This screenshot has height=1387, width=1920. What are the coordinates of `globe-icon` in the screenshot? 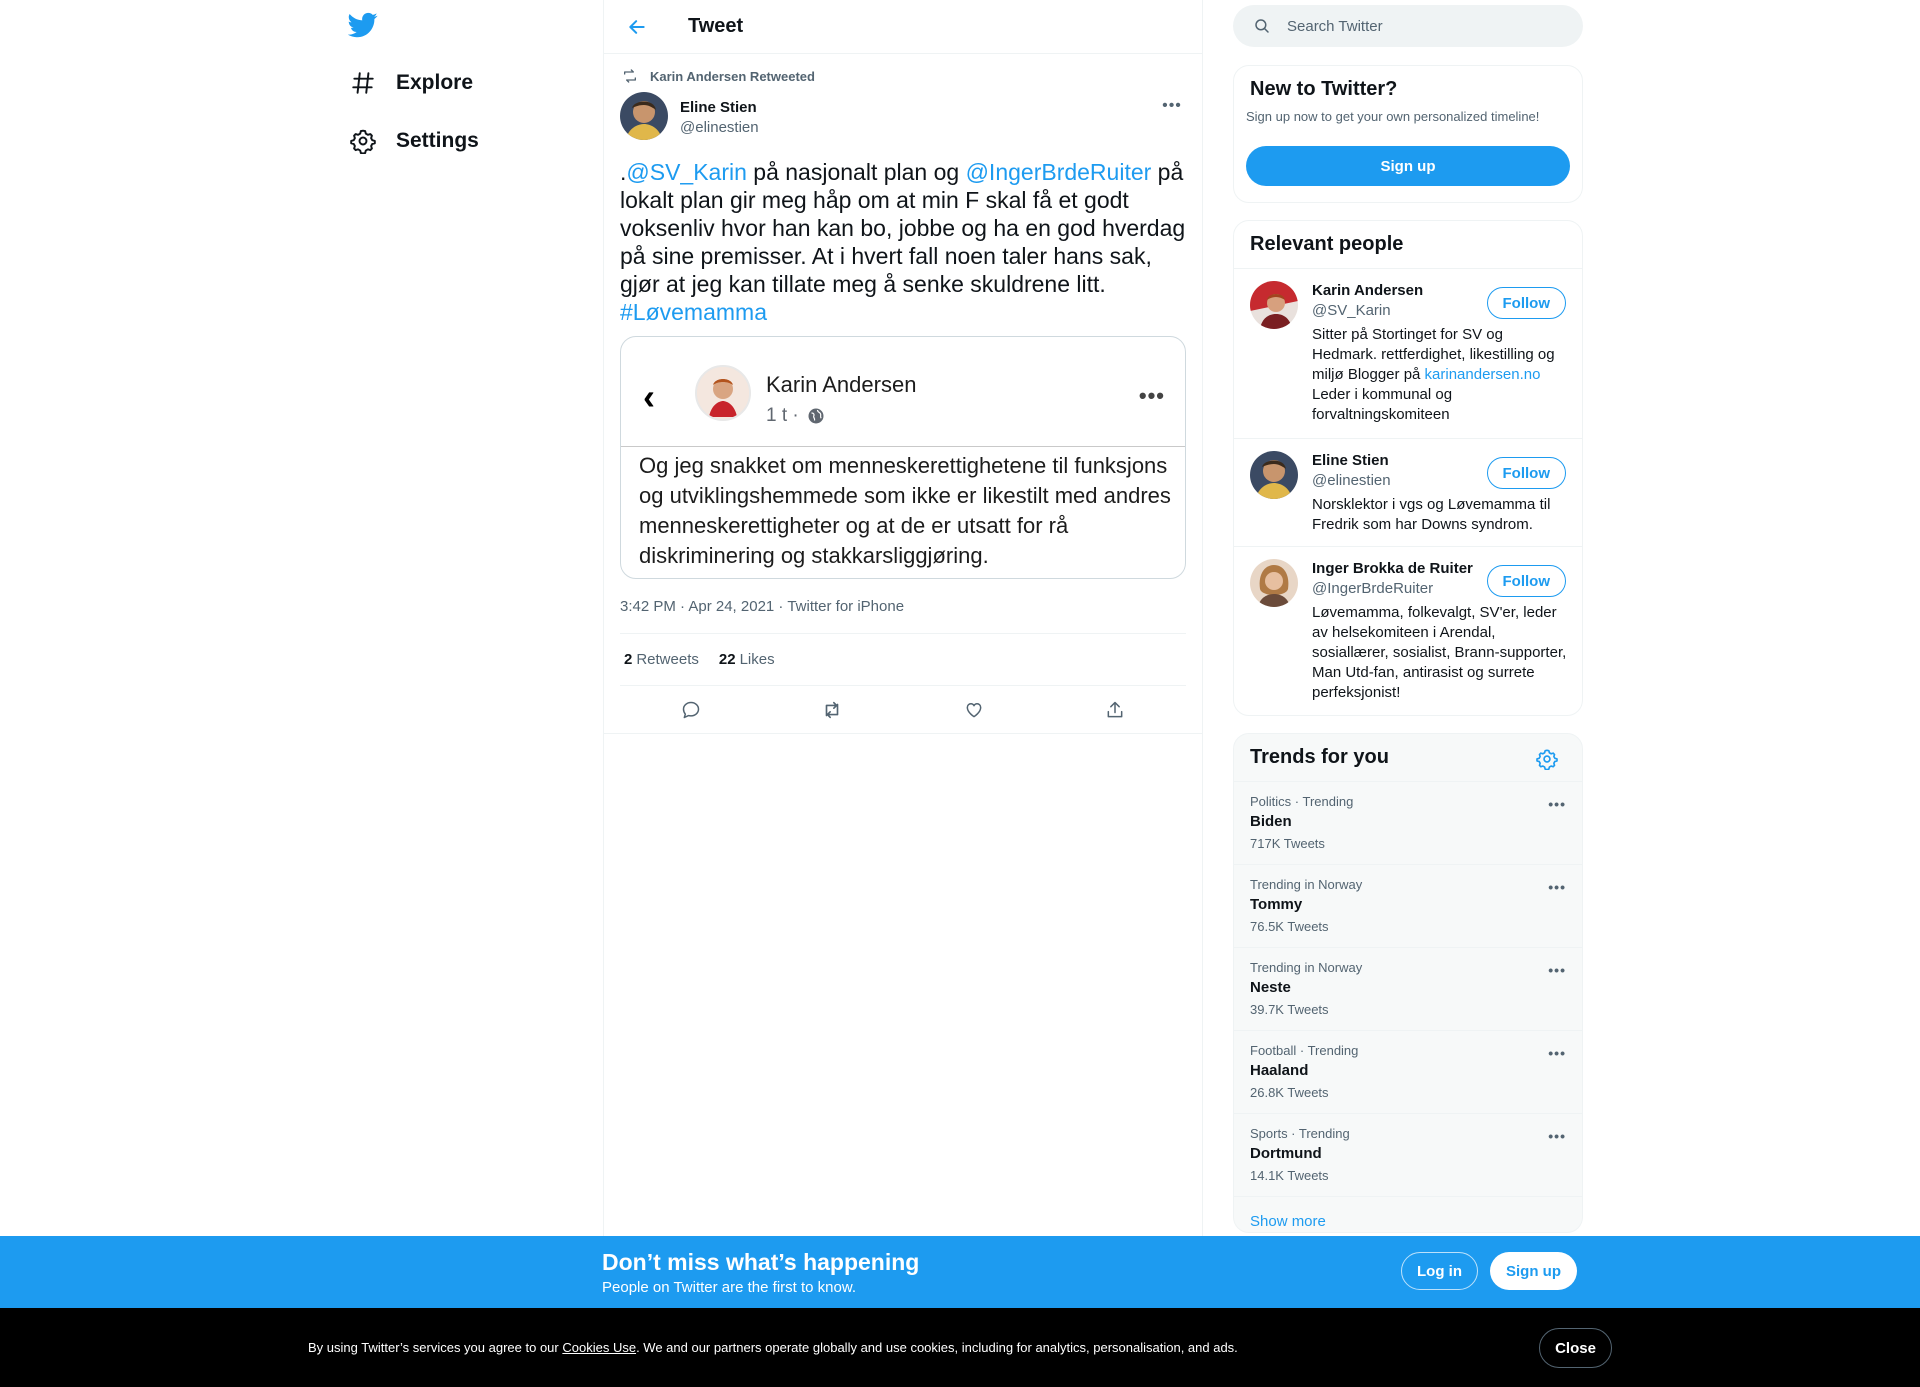 It's located at (816, 416).